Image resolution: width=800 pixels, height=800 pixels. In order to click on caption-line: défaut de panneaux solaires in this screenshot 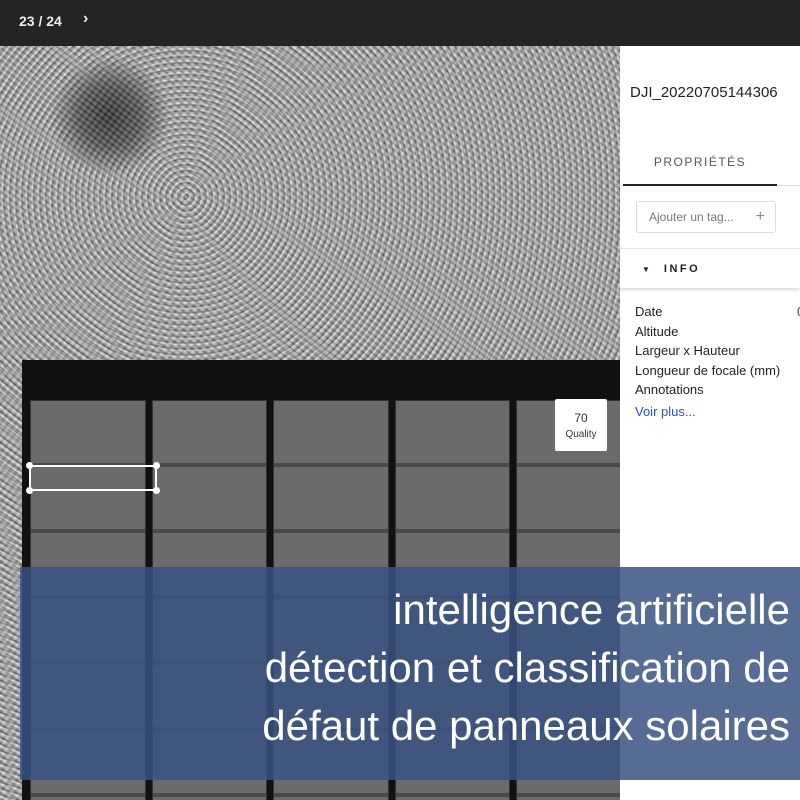, I will do `click(526, 725)`.